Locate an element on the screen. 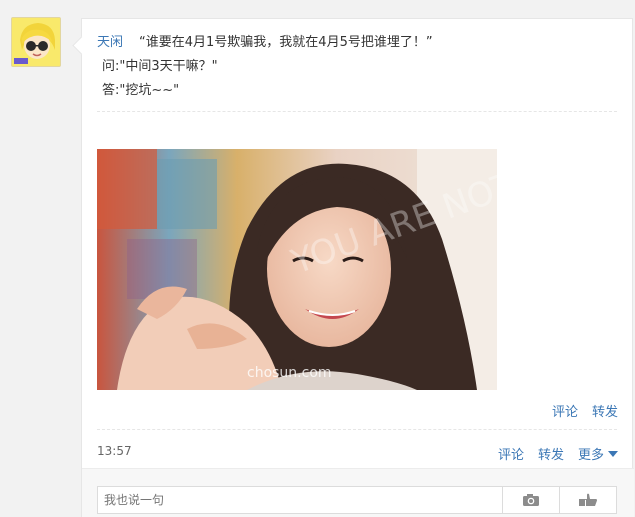  reply-bar is located at coordinates (358, 492).